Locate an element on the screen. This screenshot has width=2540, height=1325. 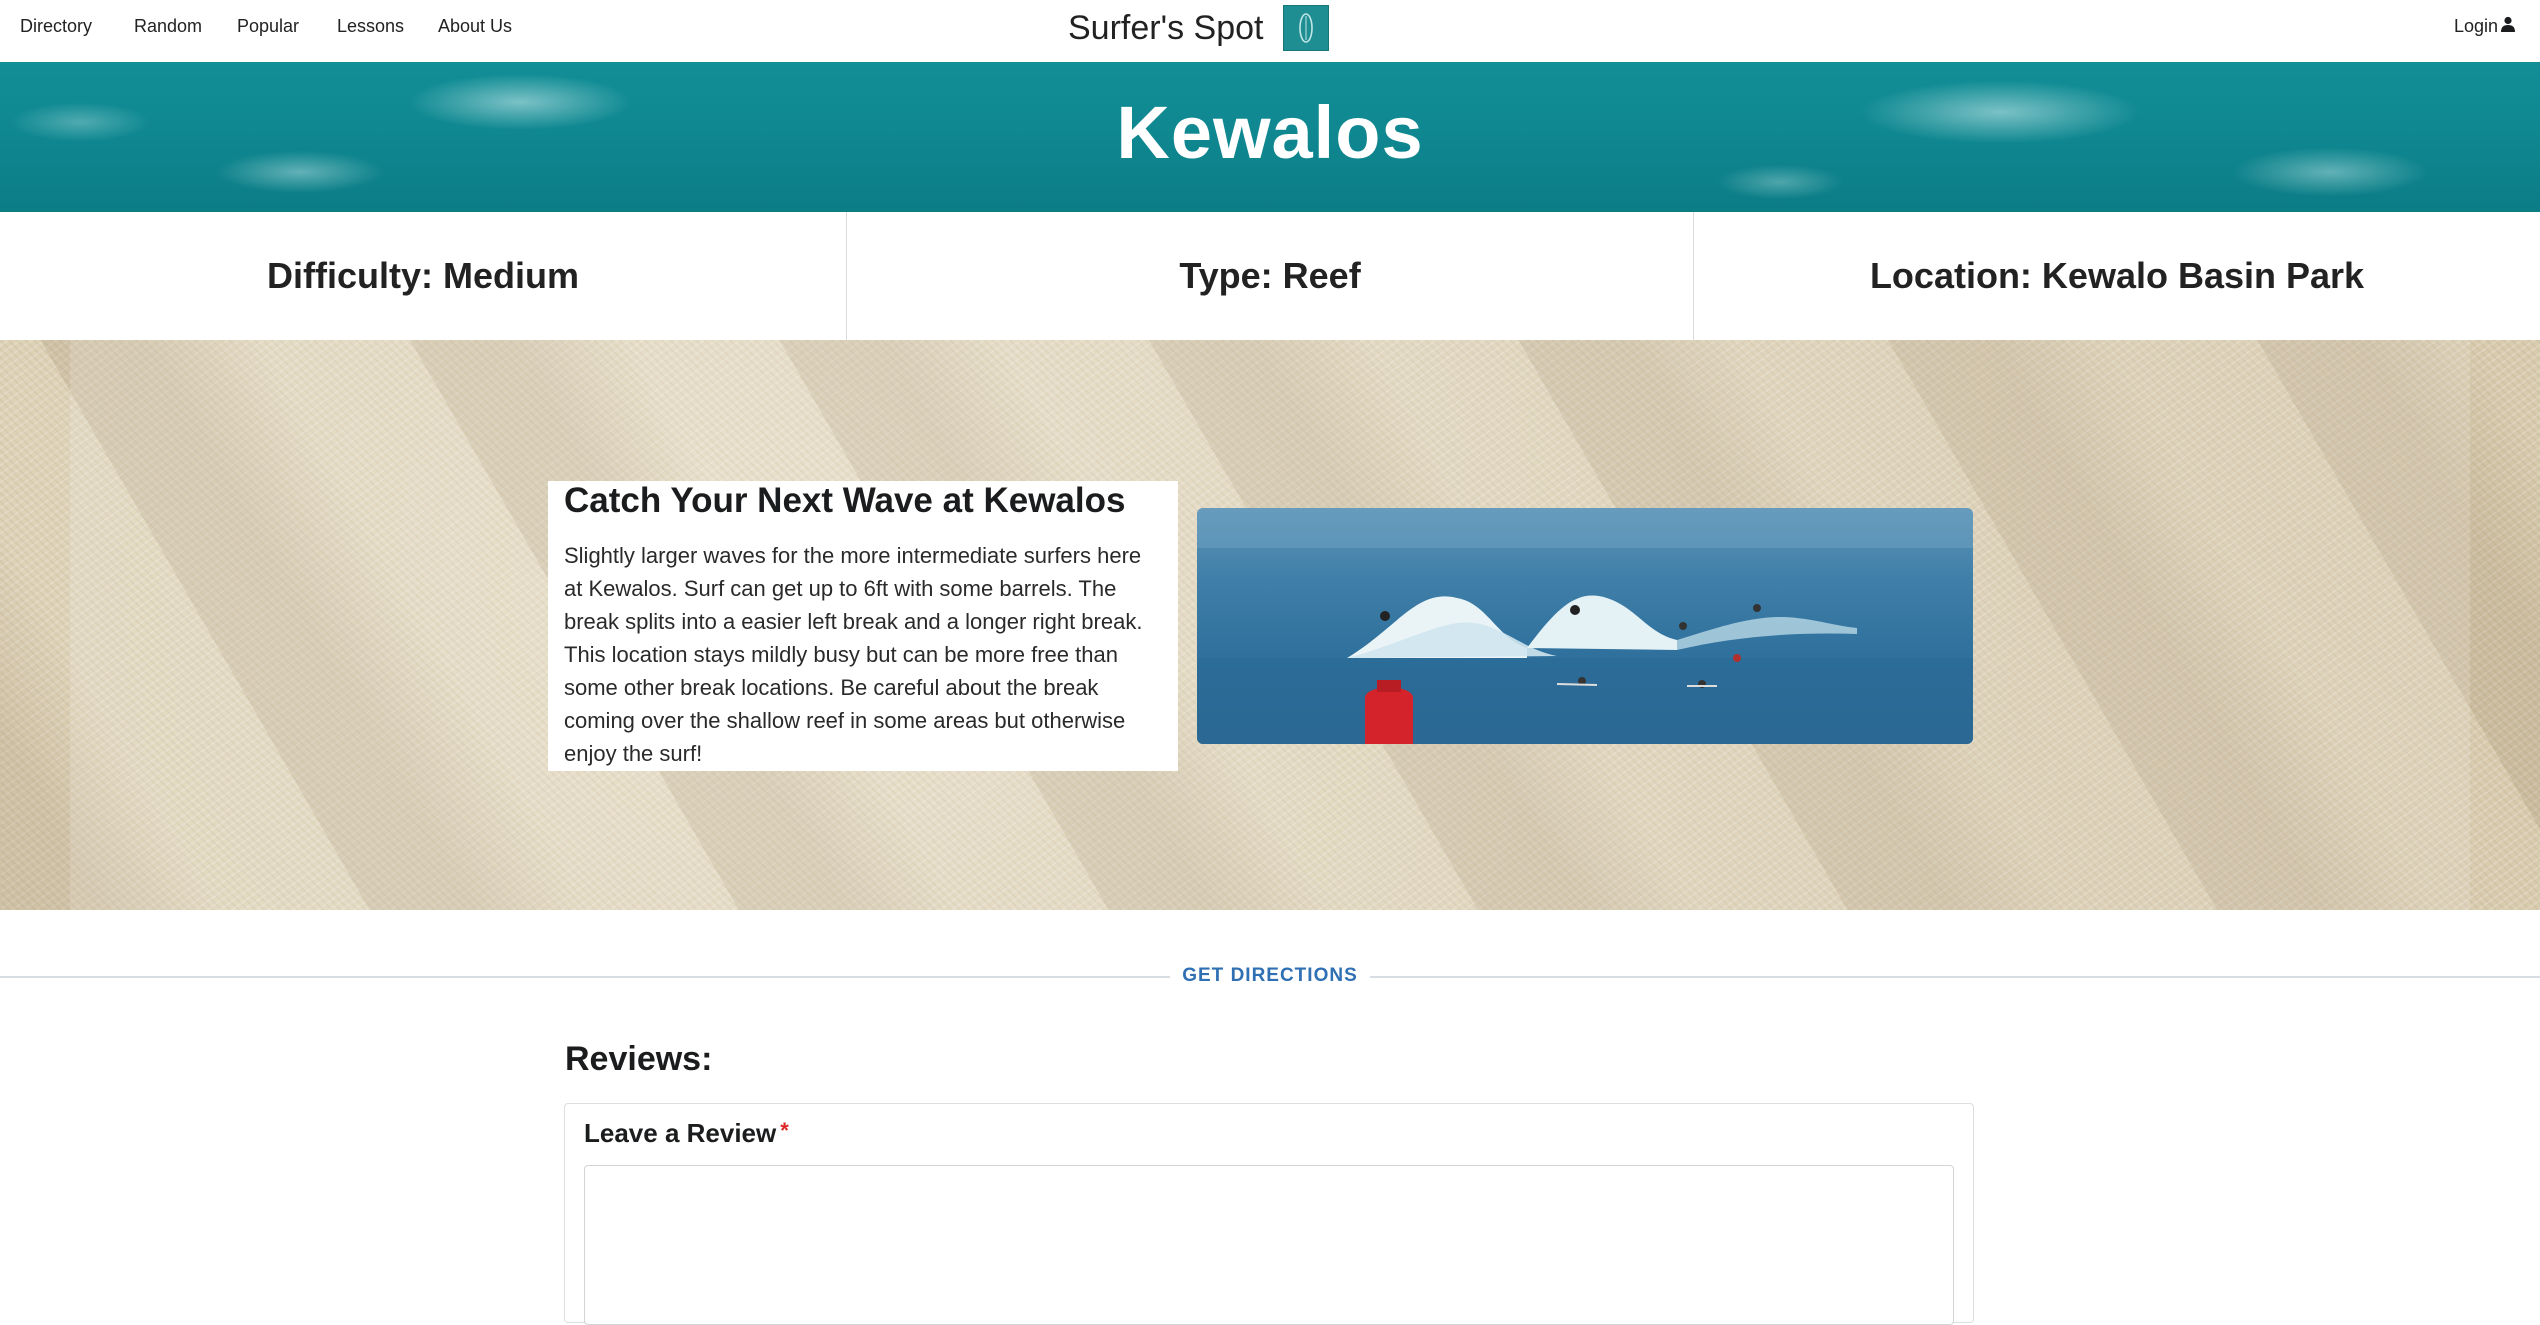
required-marker: * is located at coordinates (784, 1130).